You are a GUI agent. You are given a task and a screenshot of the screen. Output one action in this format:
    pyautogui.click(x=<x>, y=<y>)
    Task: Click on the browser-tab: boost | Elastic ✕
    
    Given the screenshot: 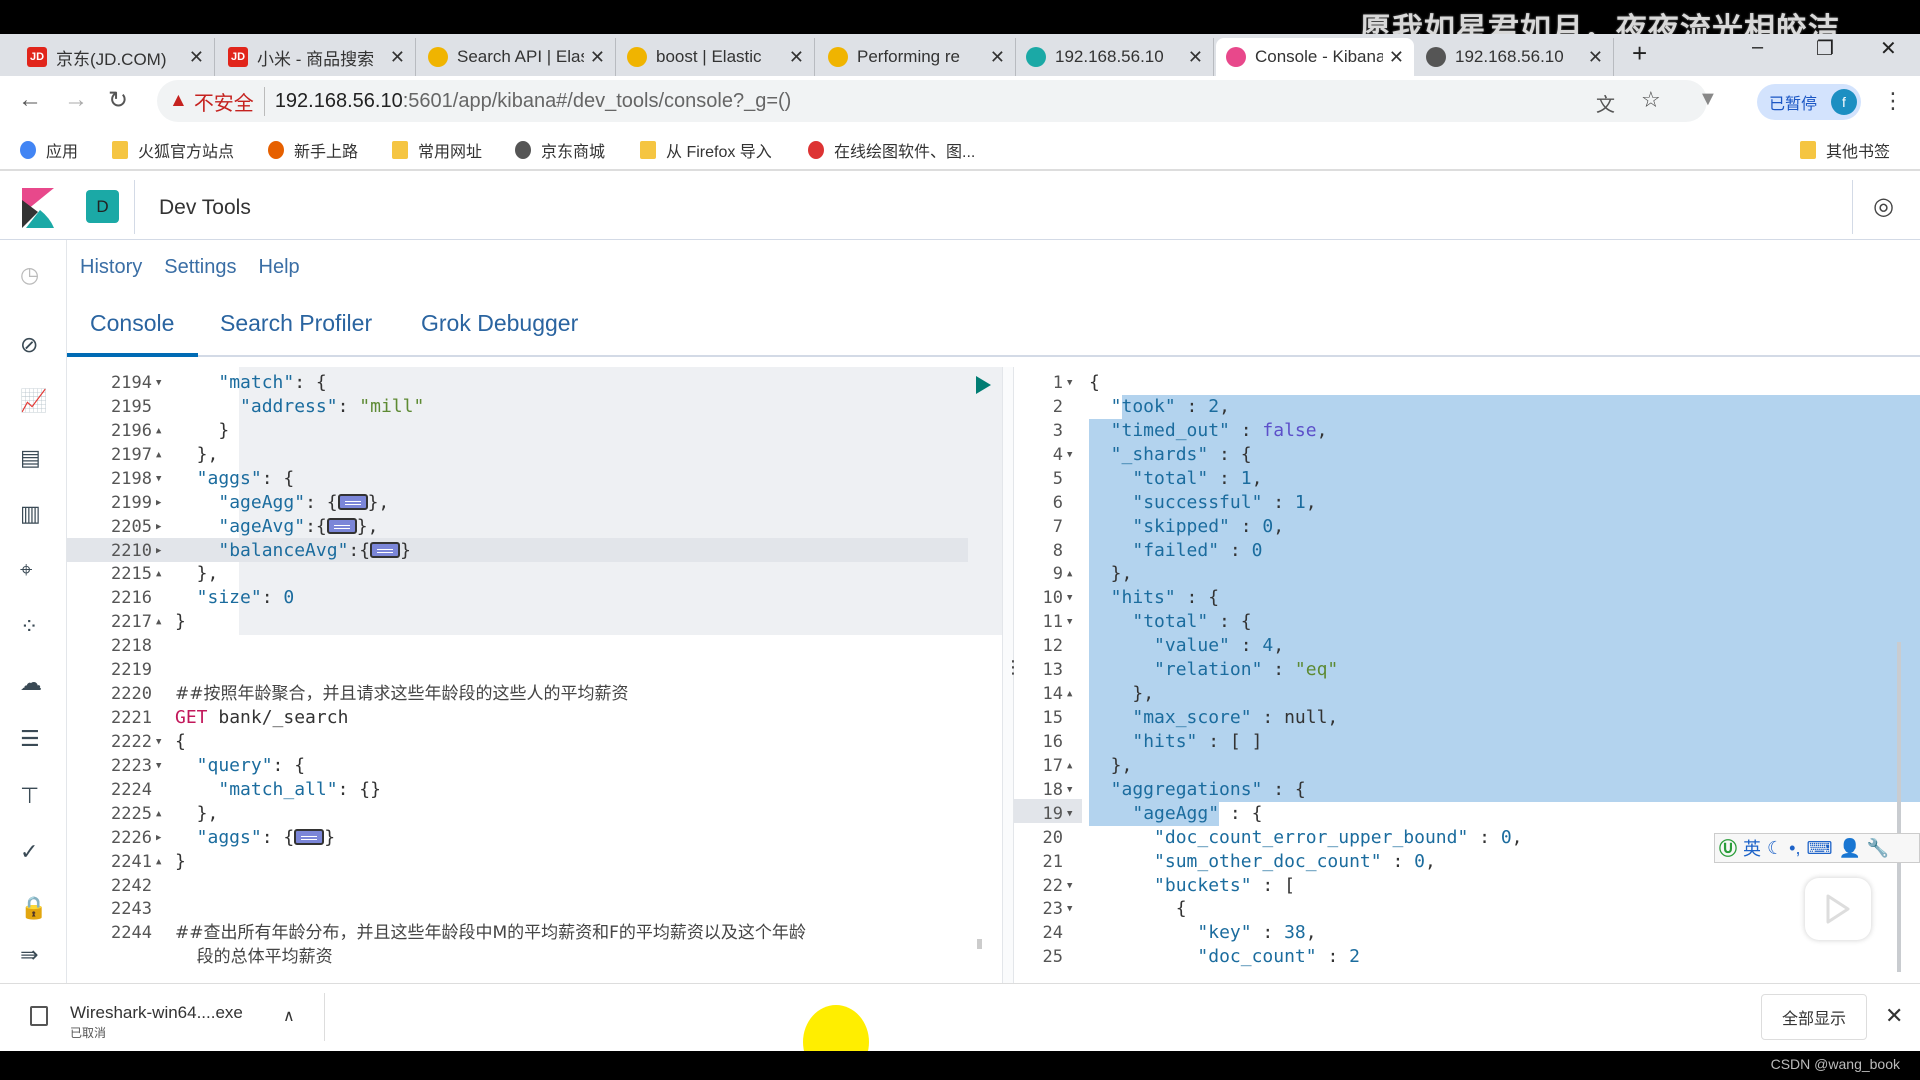 What is the action you would take?
    pyautogui.click(x=716, y=57)
    